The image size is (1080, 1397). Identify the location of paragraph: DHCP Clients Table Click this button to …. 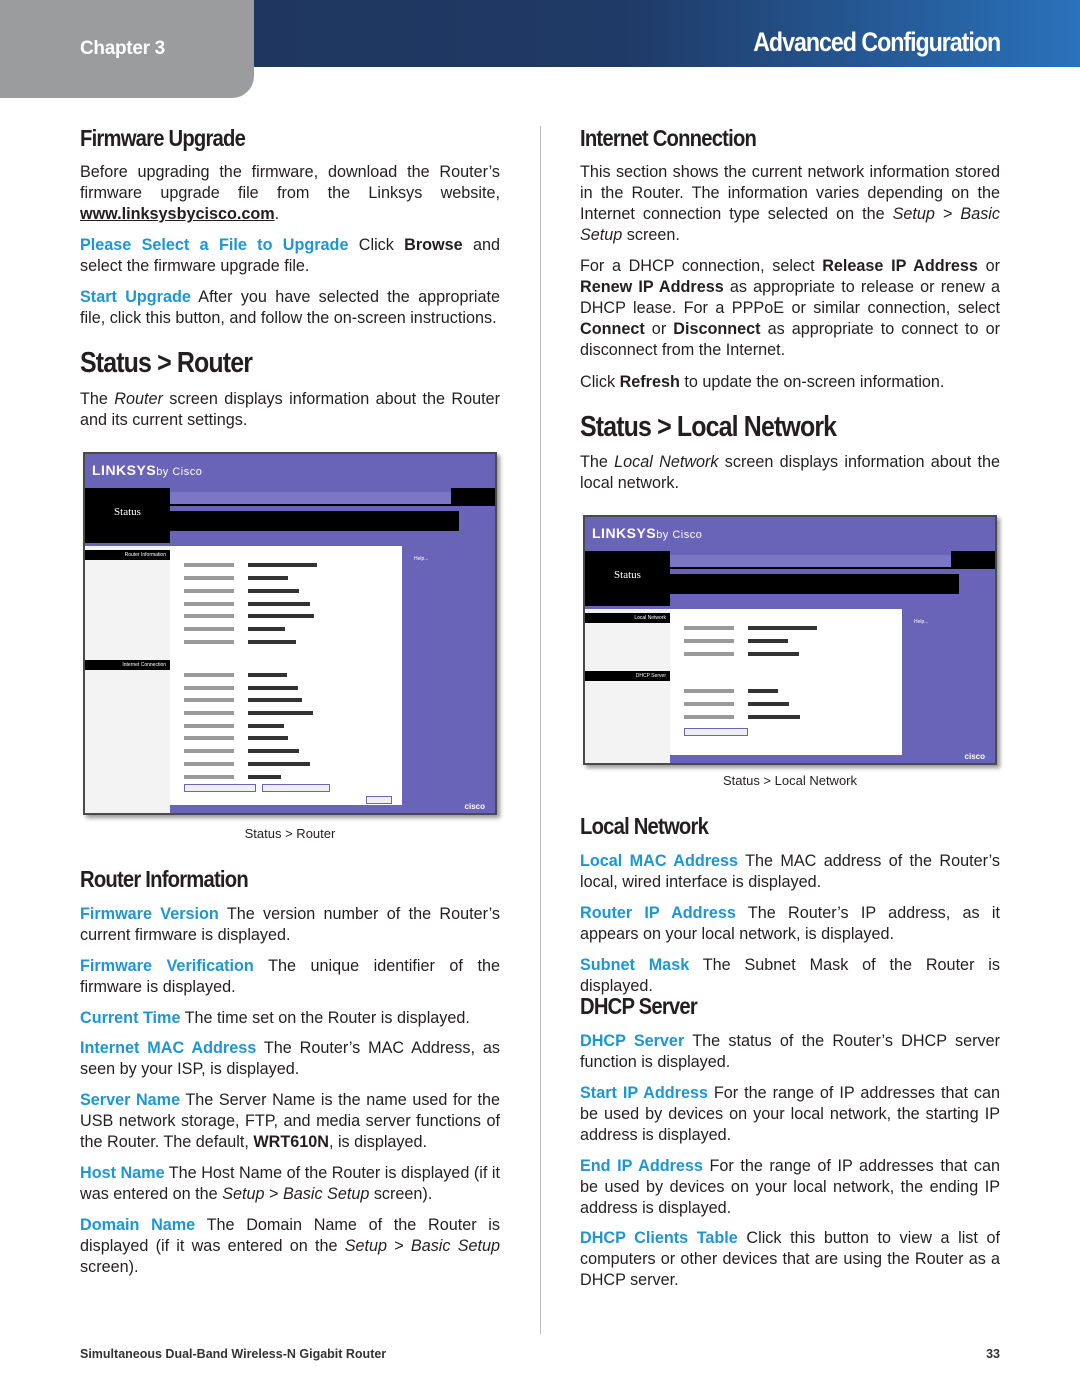
(790, 1259).